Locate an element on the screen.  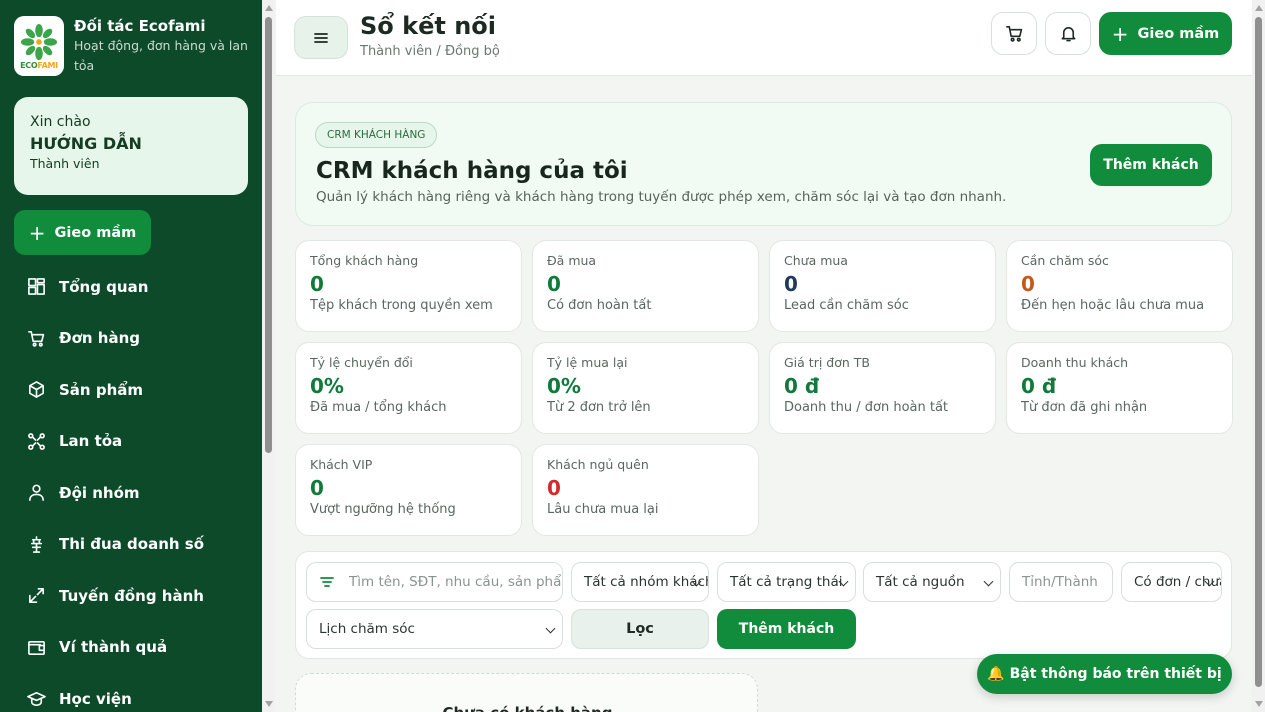
sidebar-item-label: Tuyến đồng hành is located at coordinates (131, 595).